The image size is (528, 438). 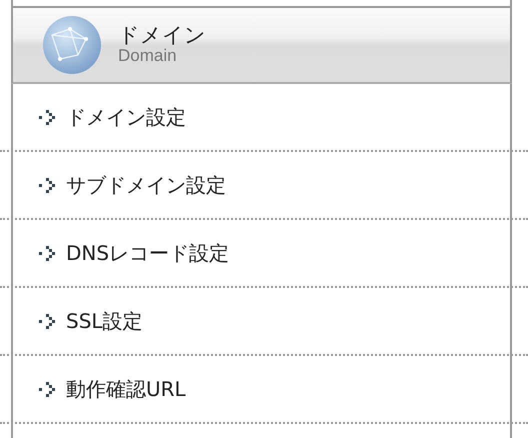 What do you see at coordinates (162, 36) in the screenshot?
I see `section-title: ドメイン` at bounding box center [162, 36].